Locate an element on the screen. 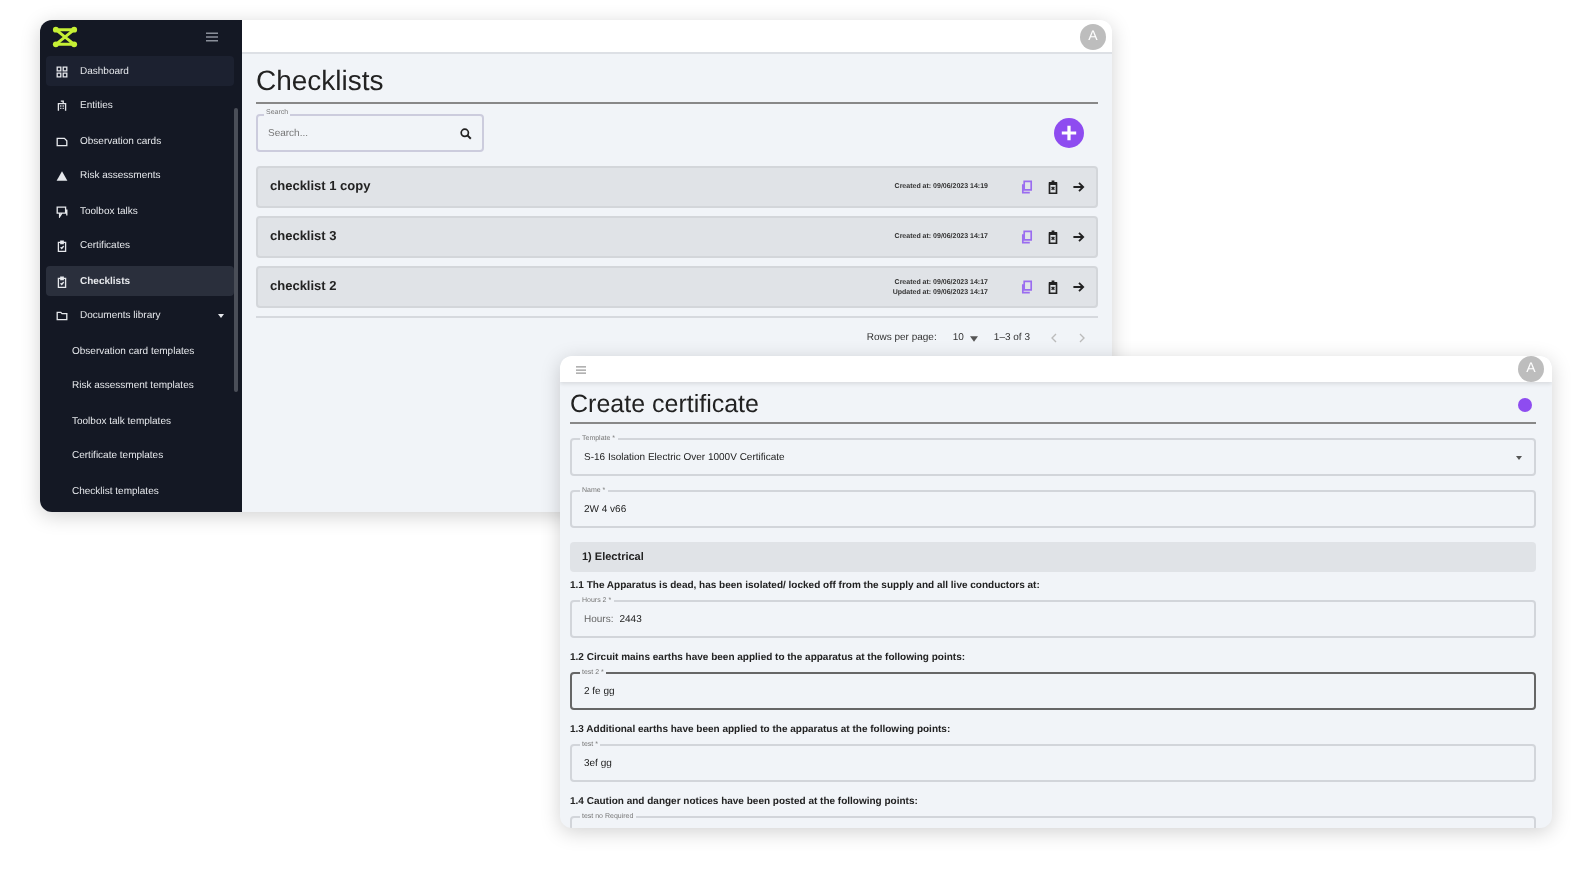 The height and width of the screenshot is (888, 1588). page-title: Create certificate is located at coordinates (664, 404).